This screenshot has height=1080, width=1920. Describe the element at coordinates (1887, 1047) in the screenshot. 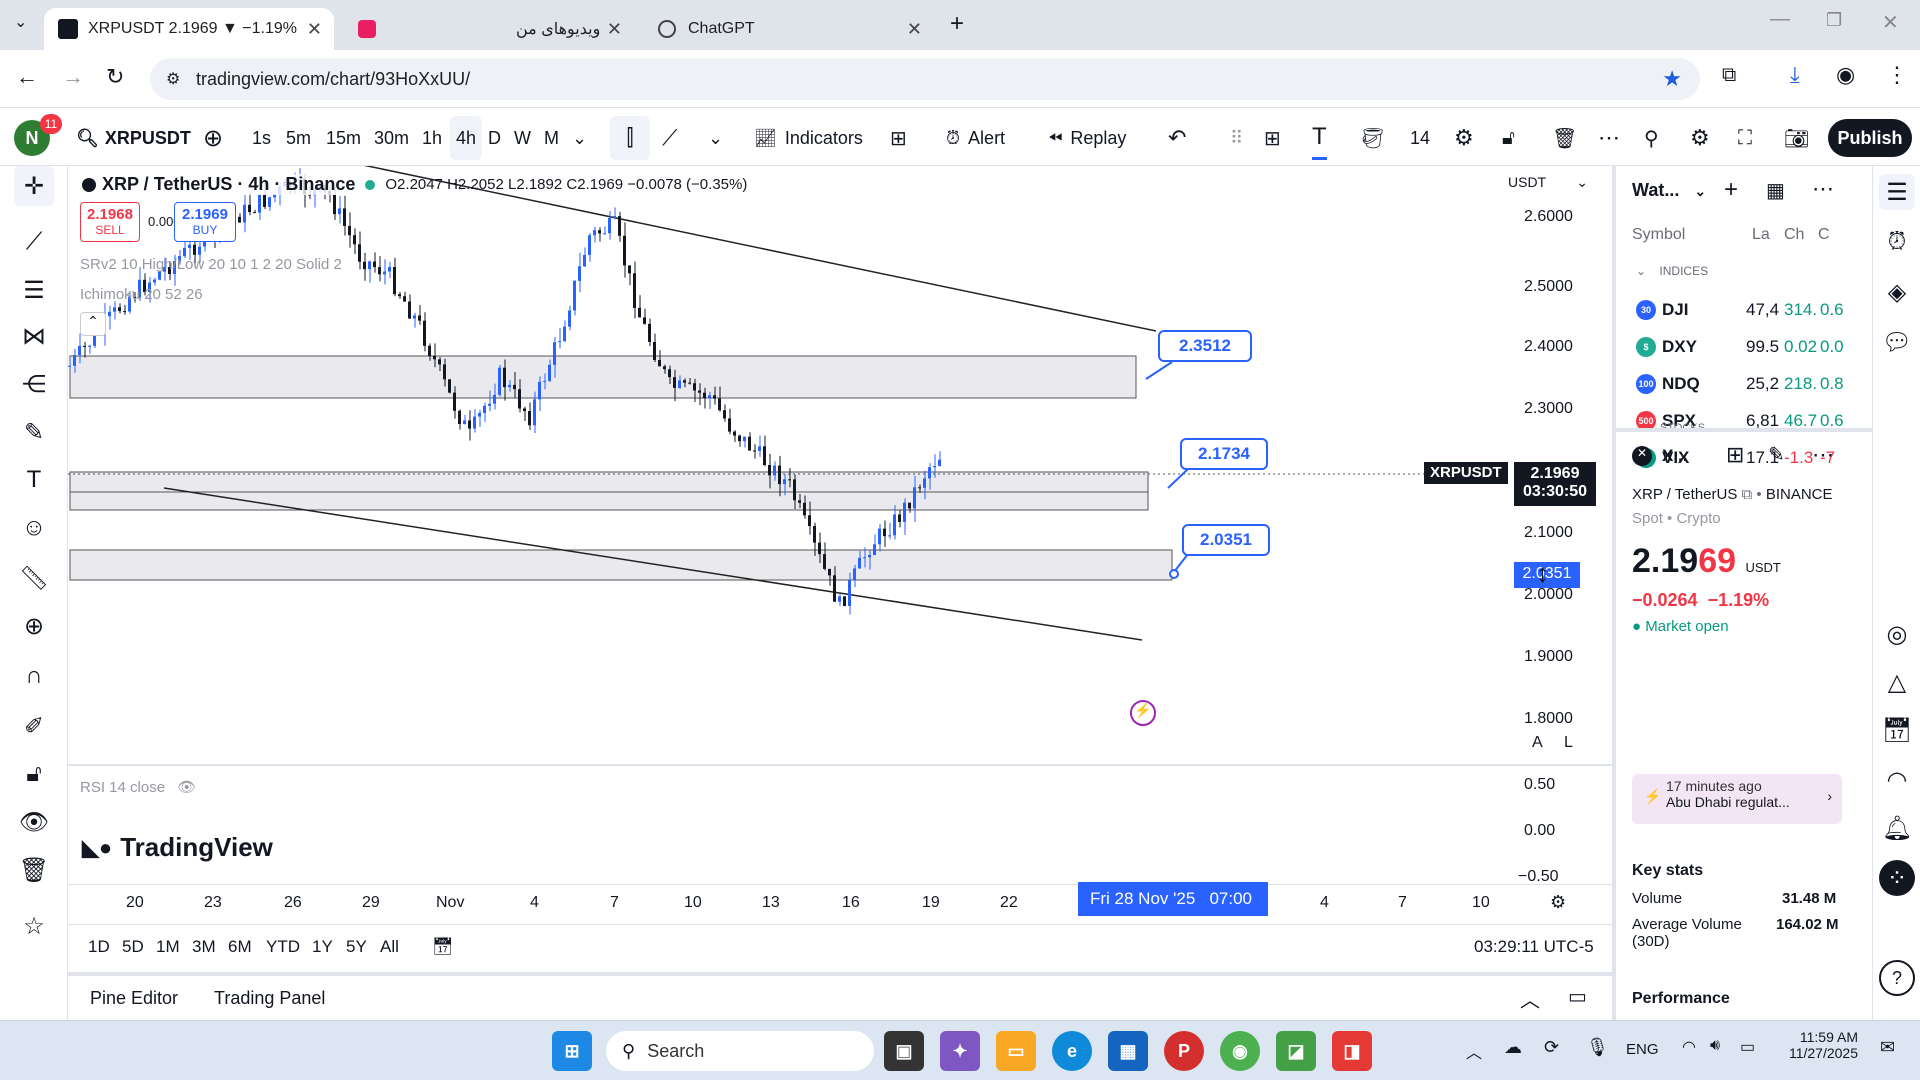

I see `notification-center-icon: ✉` at that location.